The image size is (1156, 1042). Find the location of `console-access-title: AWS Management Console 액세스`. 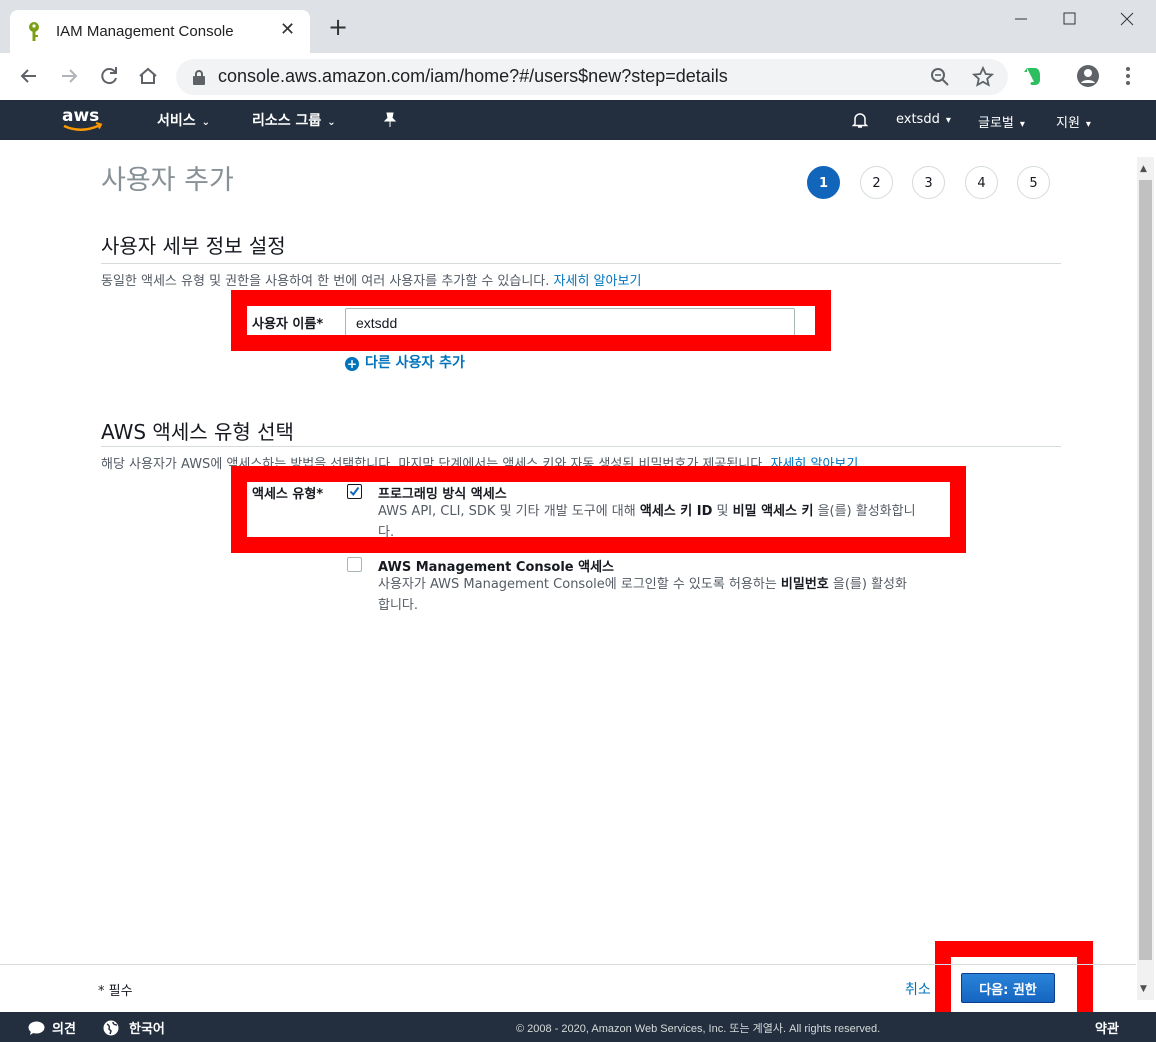

console-access-title: AWS Management Console 액세스 is located at coordinates (496, 567).